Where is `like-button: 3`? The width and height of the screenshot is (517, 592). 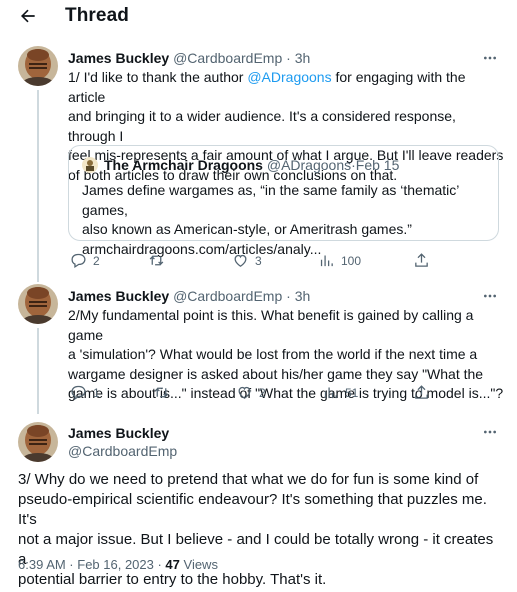
like-button: 3 is located at coordinates (247, 260).